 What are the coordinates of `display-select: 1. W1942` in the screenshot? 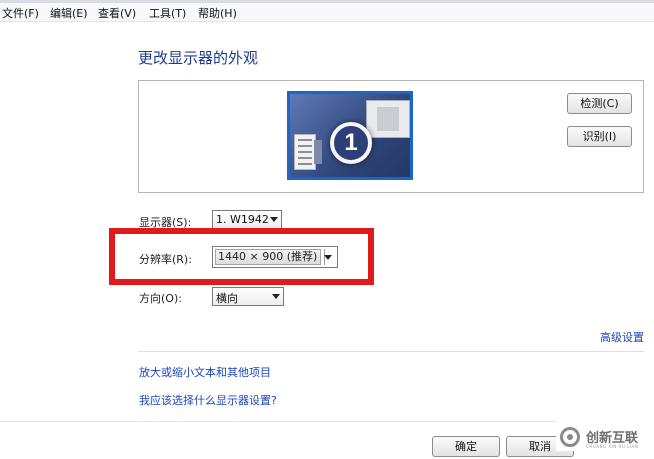 It's located at (247, 219).